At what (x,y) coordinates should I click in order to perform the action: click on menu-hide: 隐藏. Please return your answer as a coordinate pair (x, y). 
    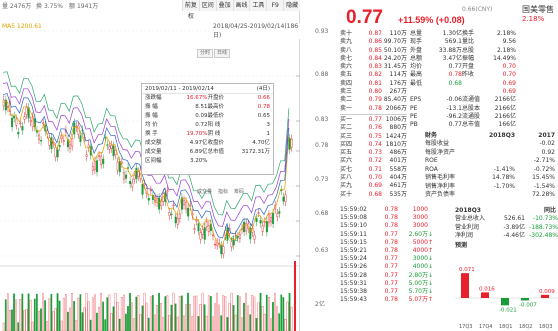
    Looking at the image, I should click on (292, 5).